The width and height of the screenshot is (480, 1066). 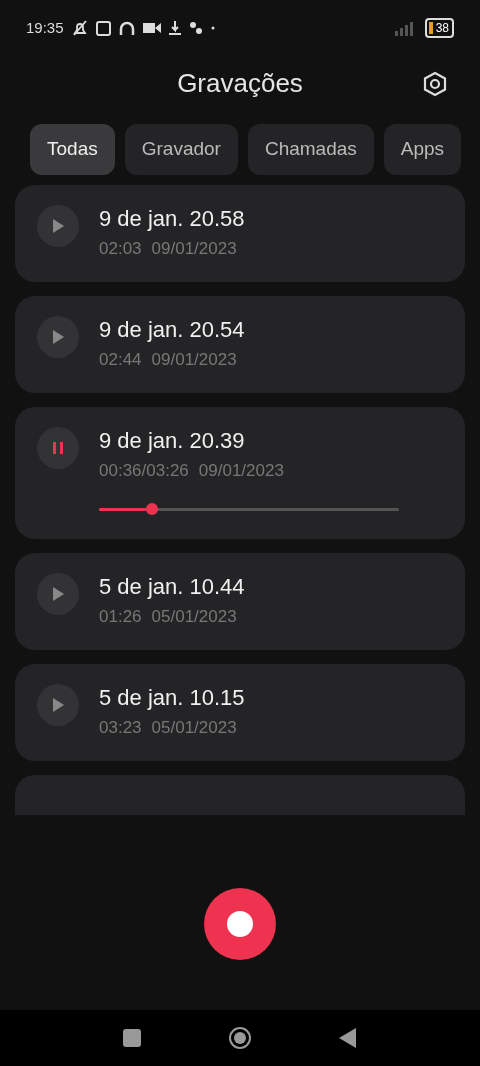 I want to click on recording-title: 5 de jan. 10.44, so click(x=172, y=586).